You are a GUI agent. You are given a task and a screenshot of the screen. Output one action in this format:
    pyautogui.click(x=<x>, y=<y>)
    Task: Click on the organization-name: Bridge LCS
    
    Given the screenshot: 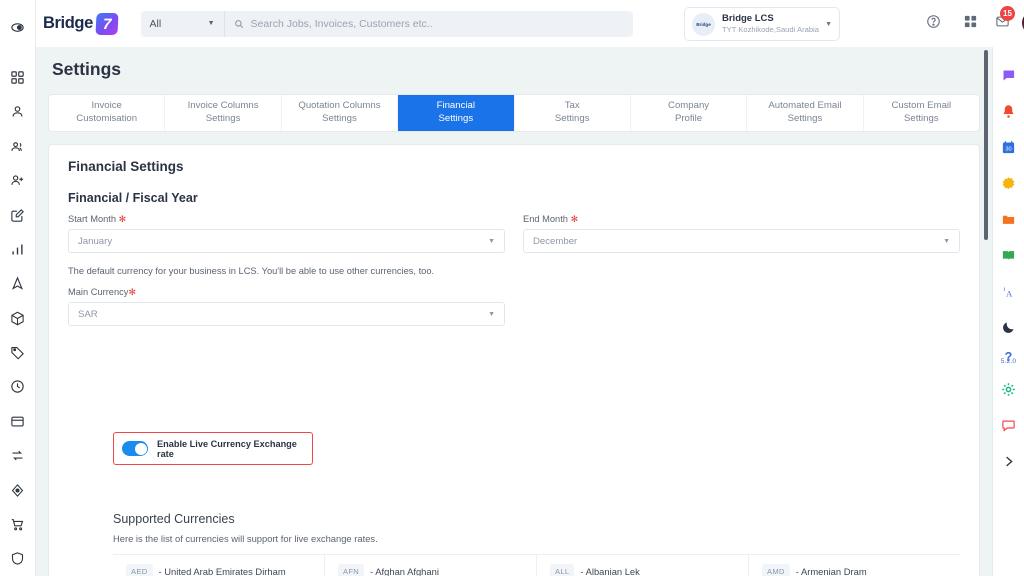 What is the action you would take?
    pyautogui.click(x=748, y=18)
    